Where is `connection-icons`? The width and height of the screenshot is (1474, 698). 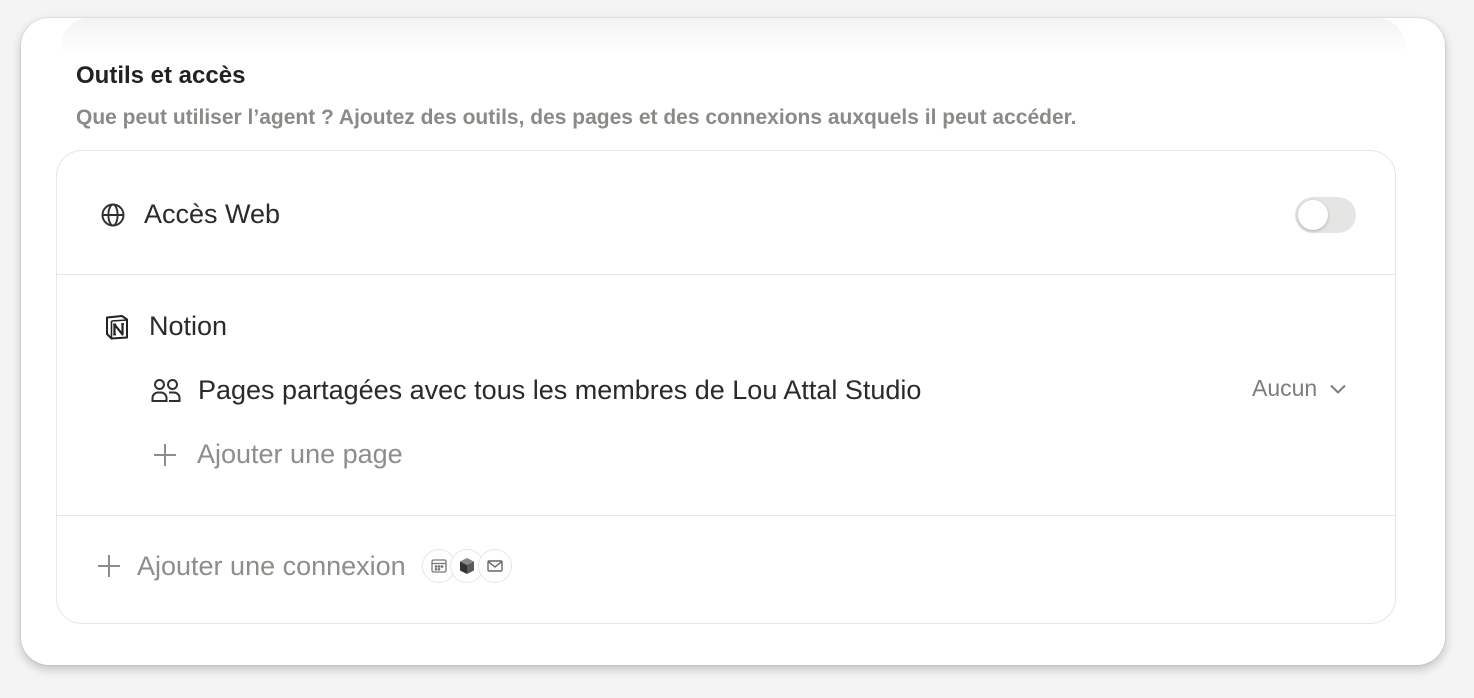 connection-icons is located at coordinates (466, 566).